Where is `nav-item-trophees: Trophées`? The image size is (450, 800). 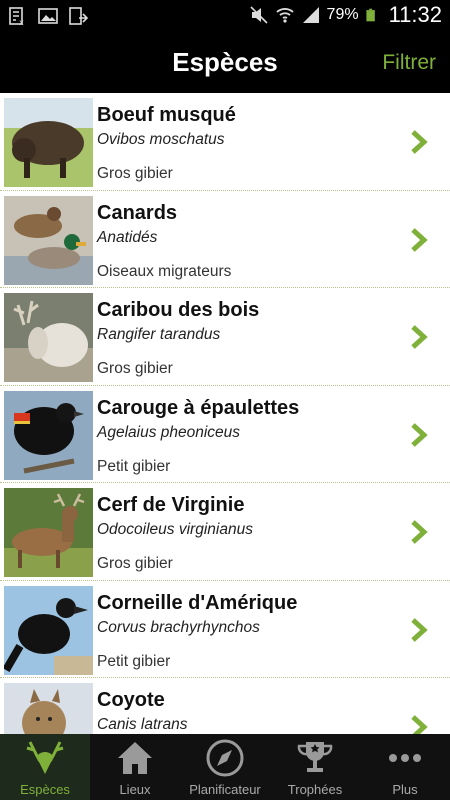 nav-item-trophees: Trophées is located at coordinates (315, 767).